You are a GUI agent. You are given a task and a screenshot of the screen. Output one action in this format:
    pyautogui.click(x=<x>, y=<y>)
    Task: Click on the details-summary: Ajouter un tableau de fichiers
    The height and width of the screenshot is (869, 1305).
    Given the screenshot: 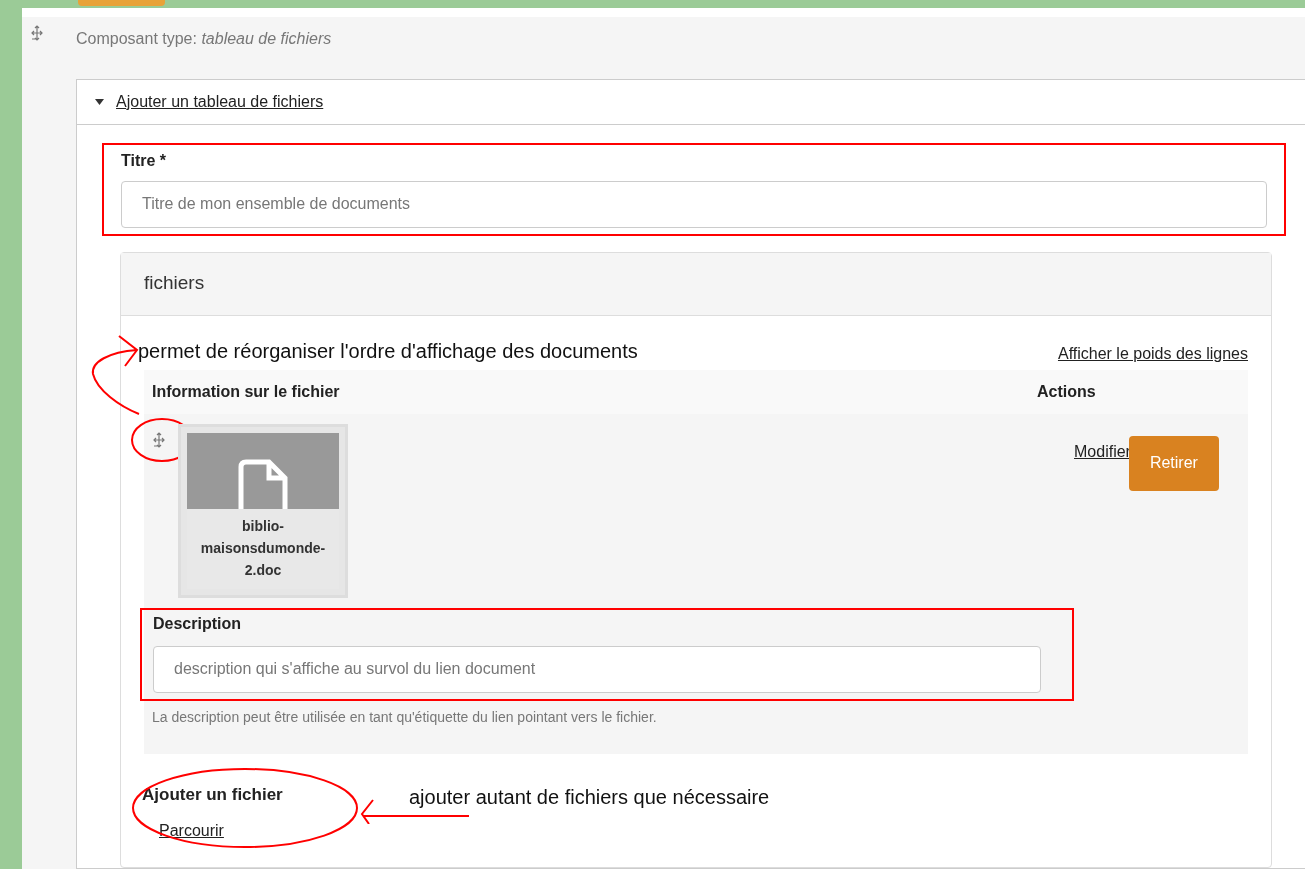 What is the action you would take?
    pyautogui.click(x=691, y=102)
    